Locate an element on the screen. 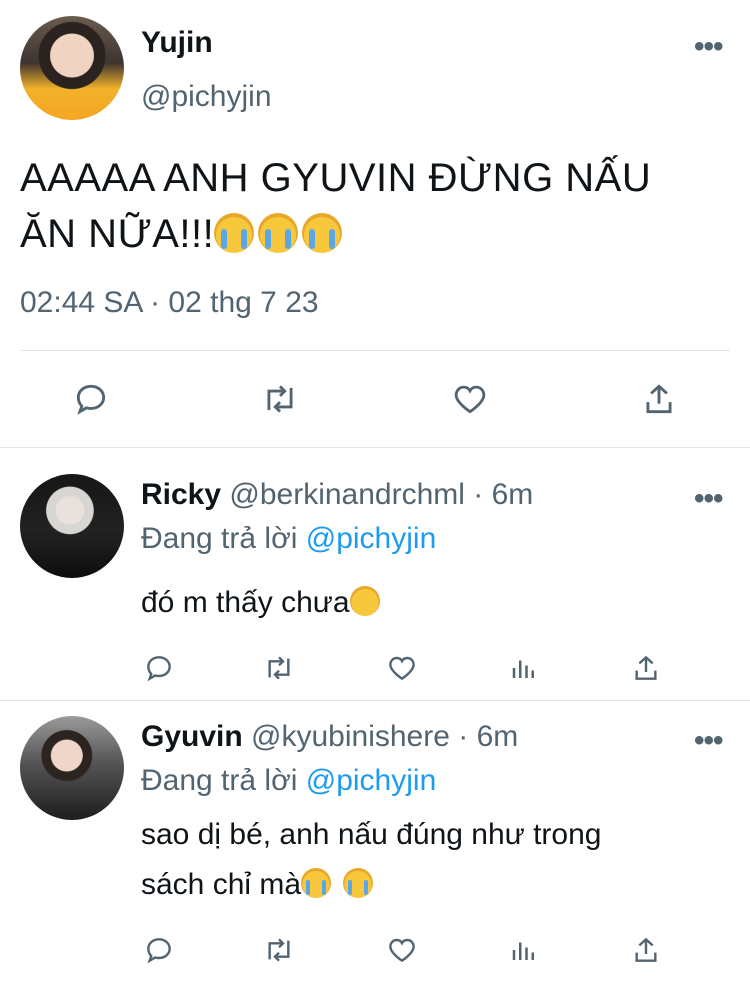 Image resolution: width=750 pixels, height=984 pixels. tweet-text: AAAAA ANH GYUVIN ĐỪNG NẤU ĂN NỮA!!! is located at coordinates (377, 206).